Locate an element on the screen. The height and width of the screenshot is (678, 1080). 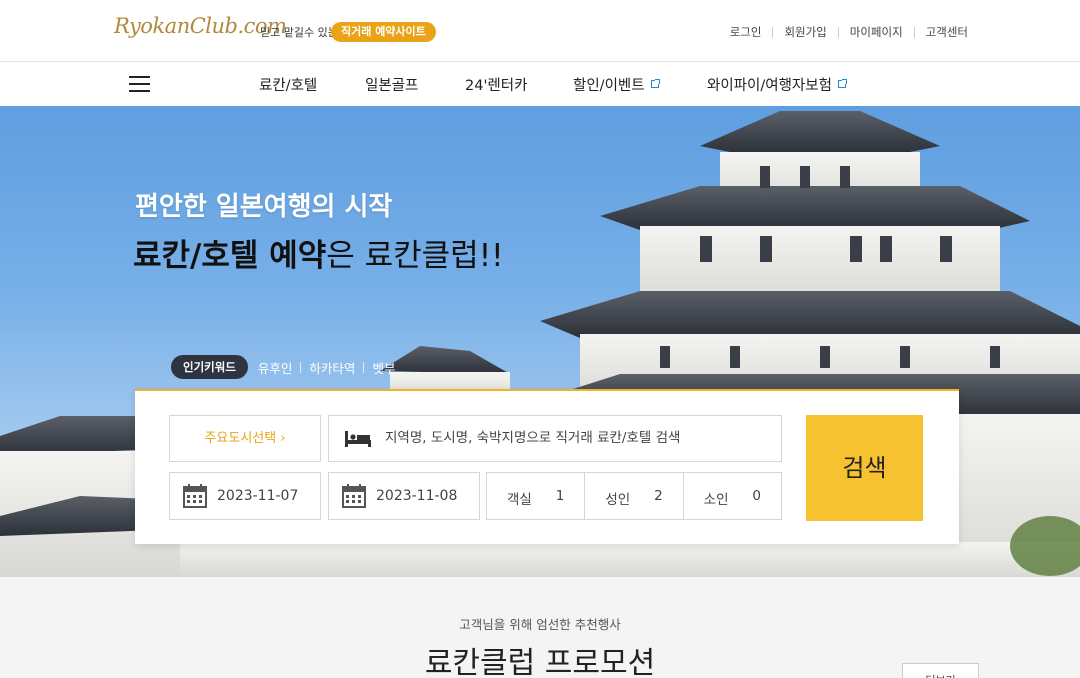
hero-subheadline: 료칸/호텔 예약은 료칸클럽!! is located at coordinates (318, 256).